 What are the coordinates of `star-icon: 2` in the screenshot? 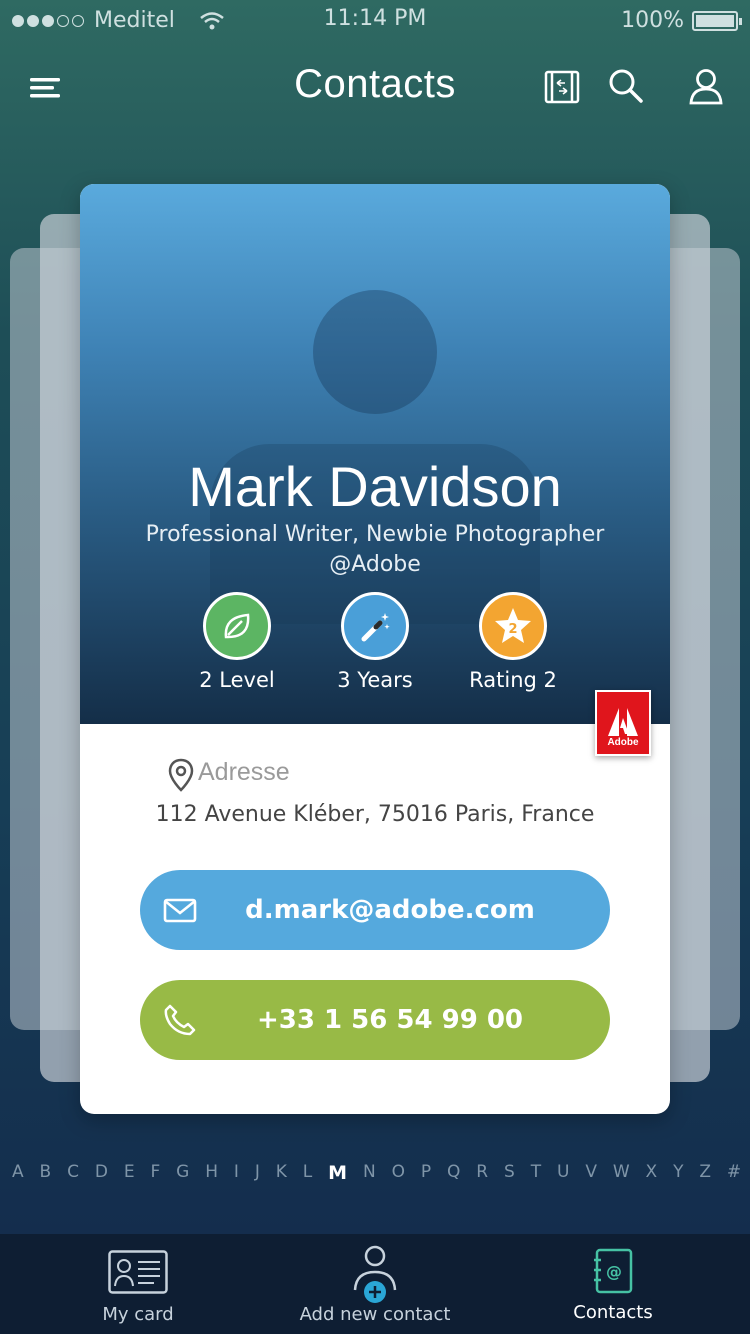 It's located at (513, 626).